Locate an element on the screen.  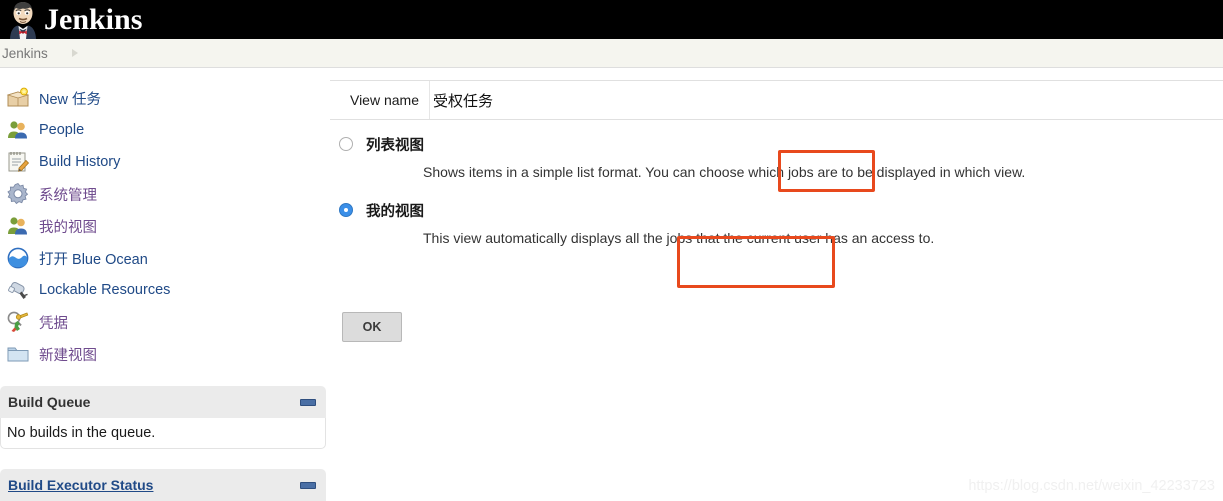
radio-label: 我的视图 is located at coordinates (395, 211).